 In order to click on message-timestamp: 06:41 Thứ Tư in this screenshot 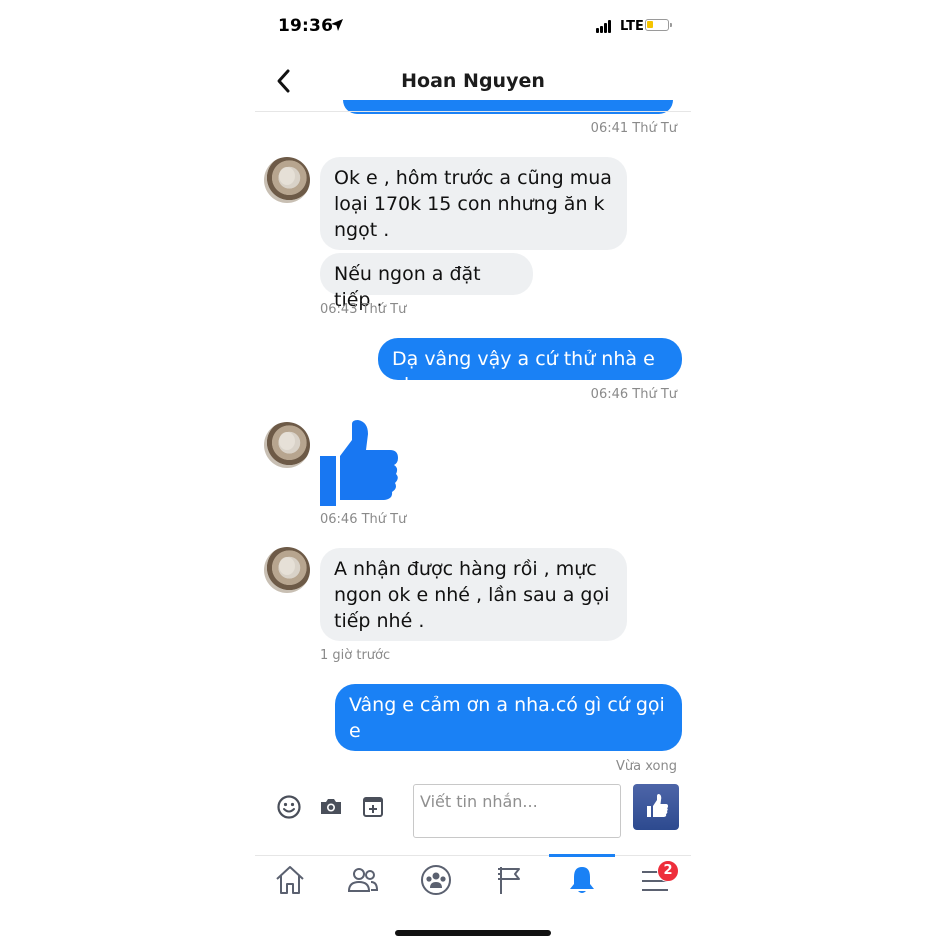, I will do `click(633, 128)`.